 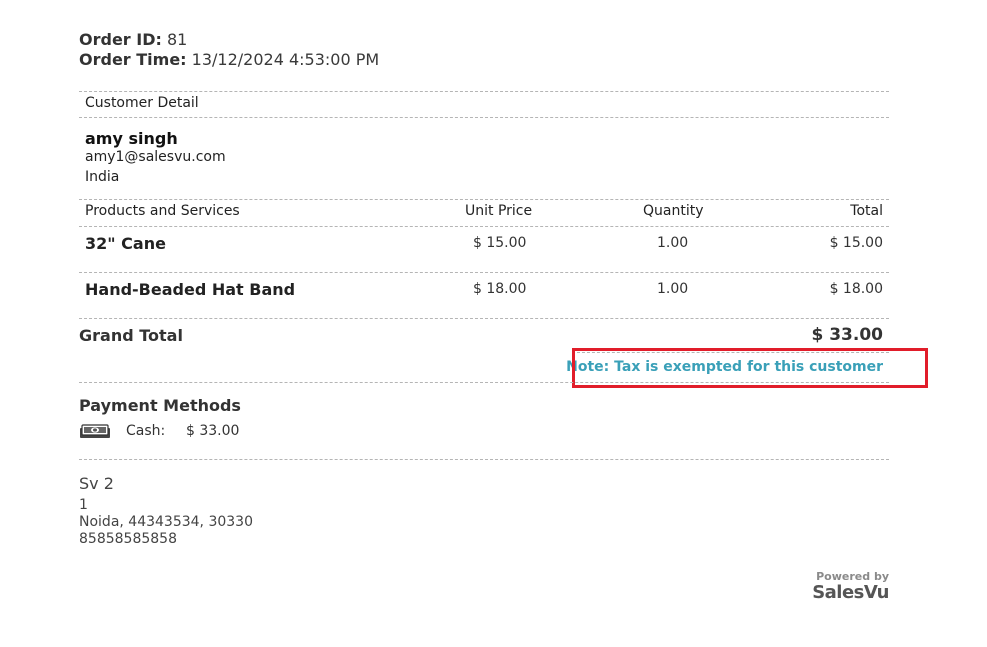 What do you see at coordinates (190, 289) in the screenshot?
I see `product-name: Hand-Beaded Hat Band` at bounding box center [190, 289].